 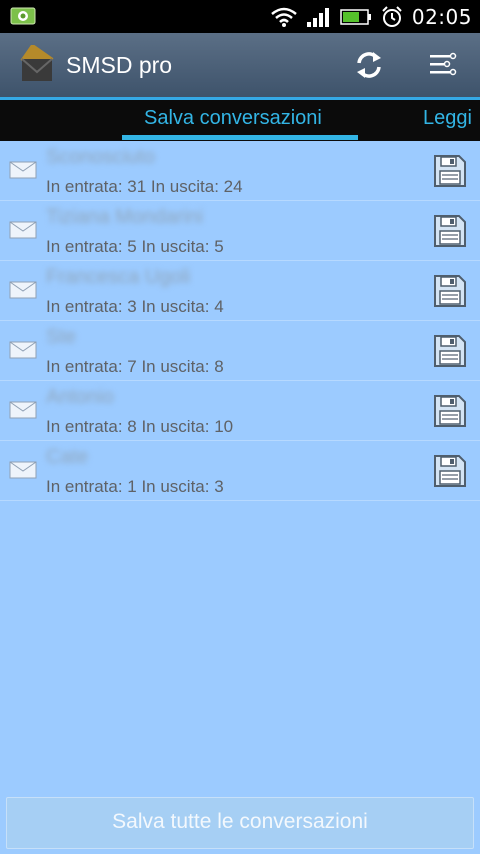 What do you see at coordinates (135, 246) in the screenshot?
I see `message-counts: In entrata: 5 In uscita: 5` at bounding box center [135, 246].